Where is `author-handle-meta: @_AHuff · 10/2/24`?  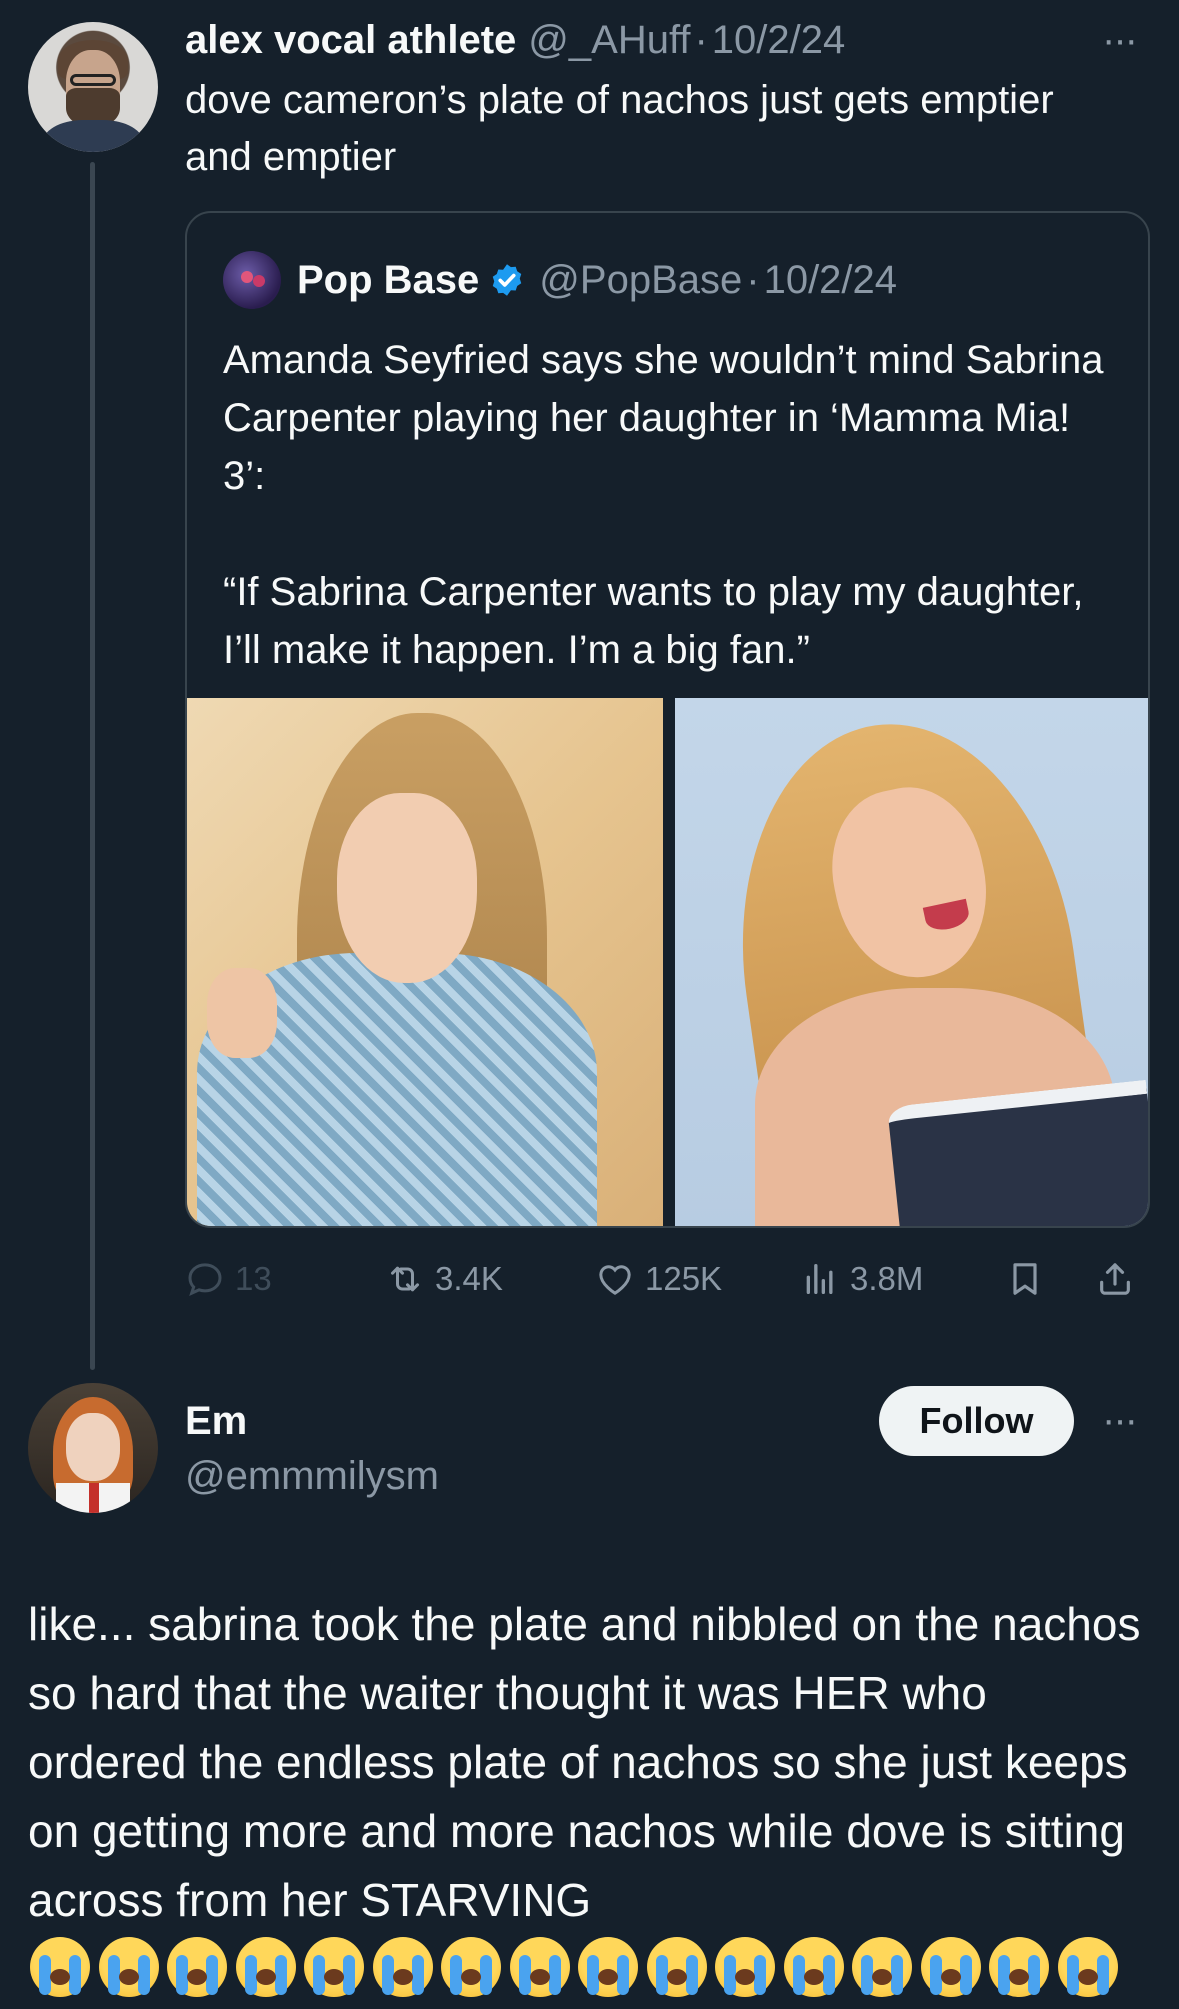 author-handle-meta: @_AHuff · 10/2/24 is located at coordinates (686, 40).